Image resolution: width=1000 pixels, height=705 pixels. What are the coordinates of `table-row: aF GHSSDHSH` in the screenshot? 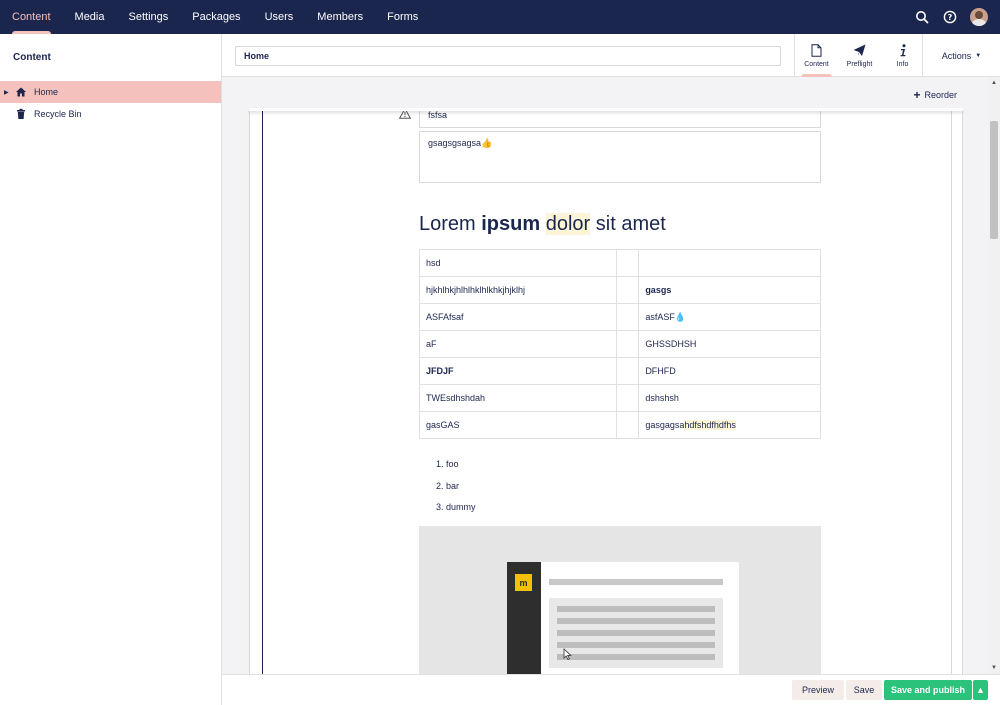 It's located at (620, 344).